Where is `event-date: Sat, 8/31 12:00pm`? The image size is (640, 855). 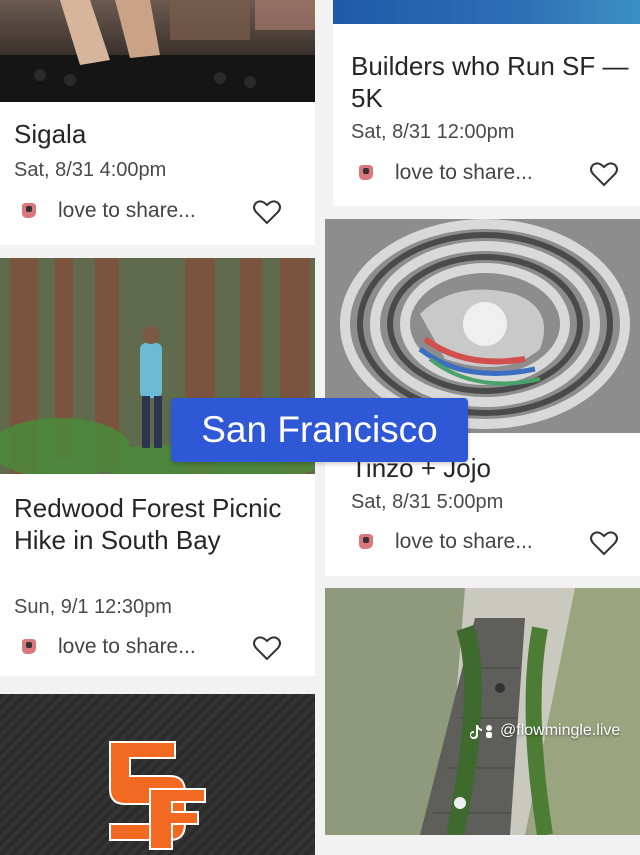
event-date: Sat, 8/31 12:00pm is located at coordinates (433, 132).